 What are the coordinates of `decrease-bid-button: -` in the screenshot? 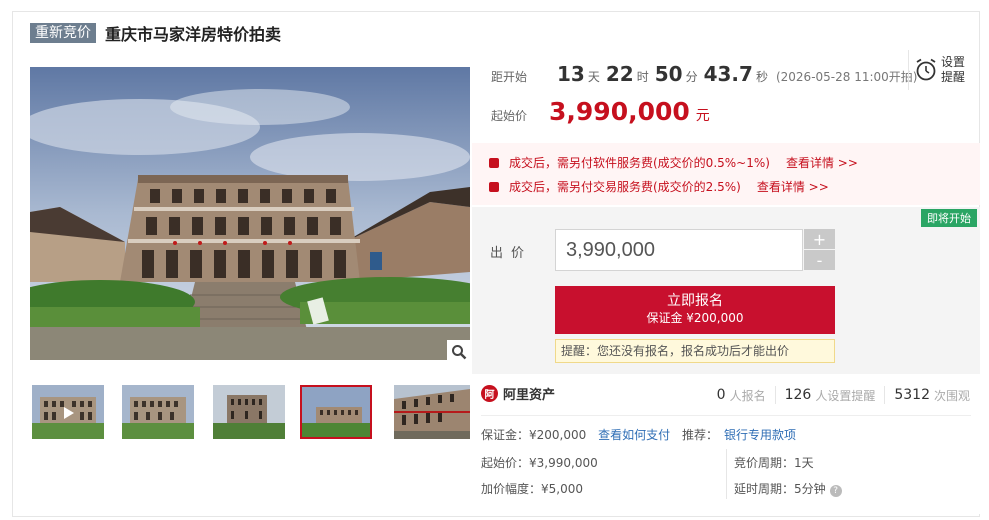 It's located at (819, 260).